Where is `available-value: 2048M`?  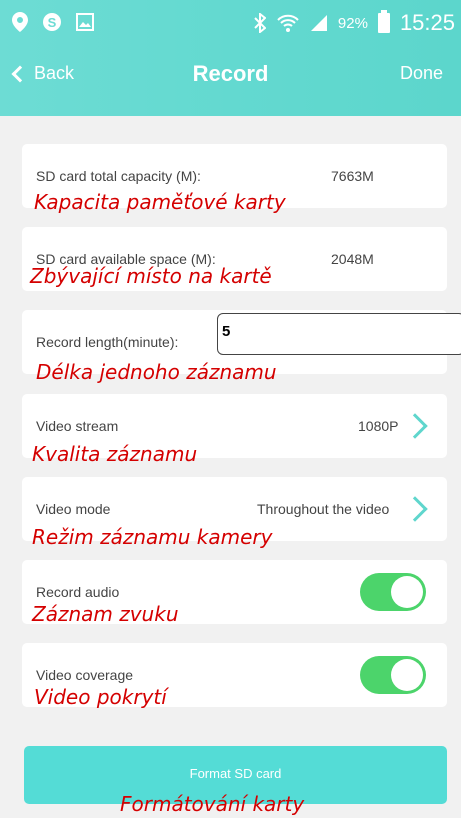
available-value: 2048M is located at coordinates (352, 259).